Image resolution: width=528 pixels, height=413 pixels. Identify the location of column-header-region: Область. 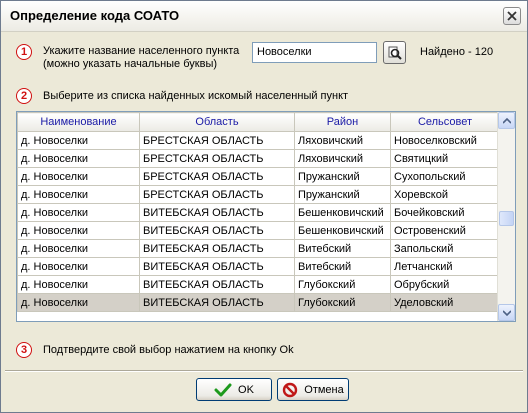
(217, 122).